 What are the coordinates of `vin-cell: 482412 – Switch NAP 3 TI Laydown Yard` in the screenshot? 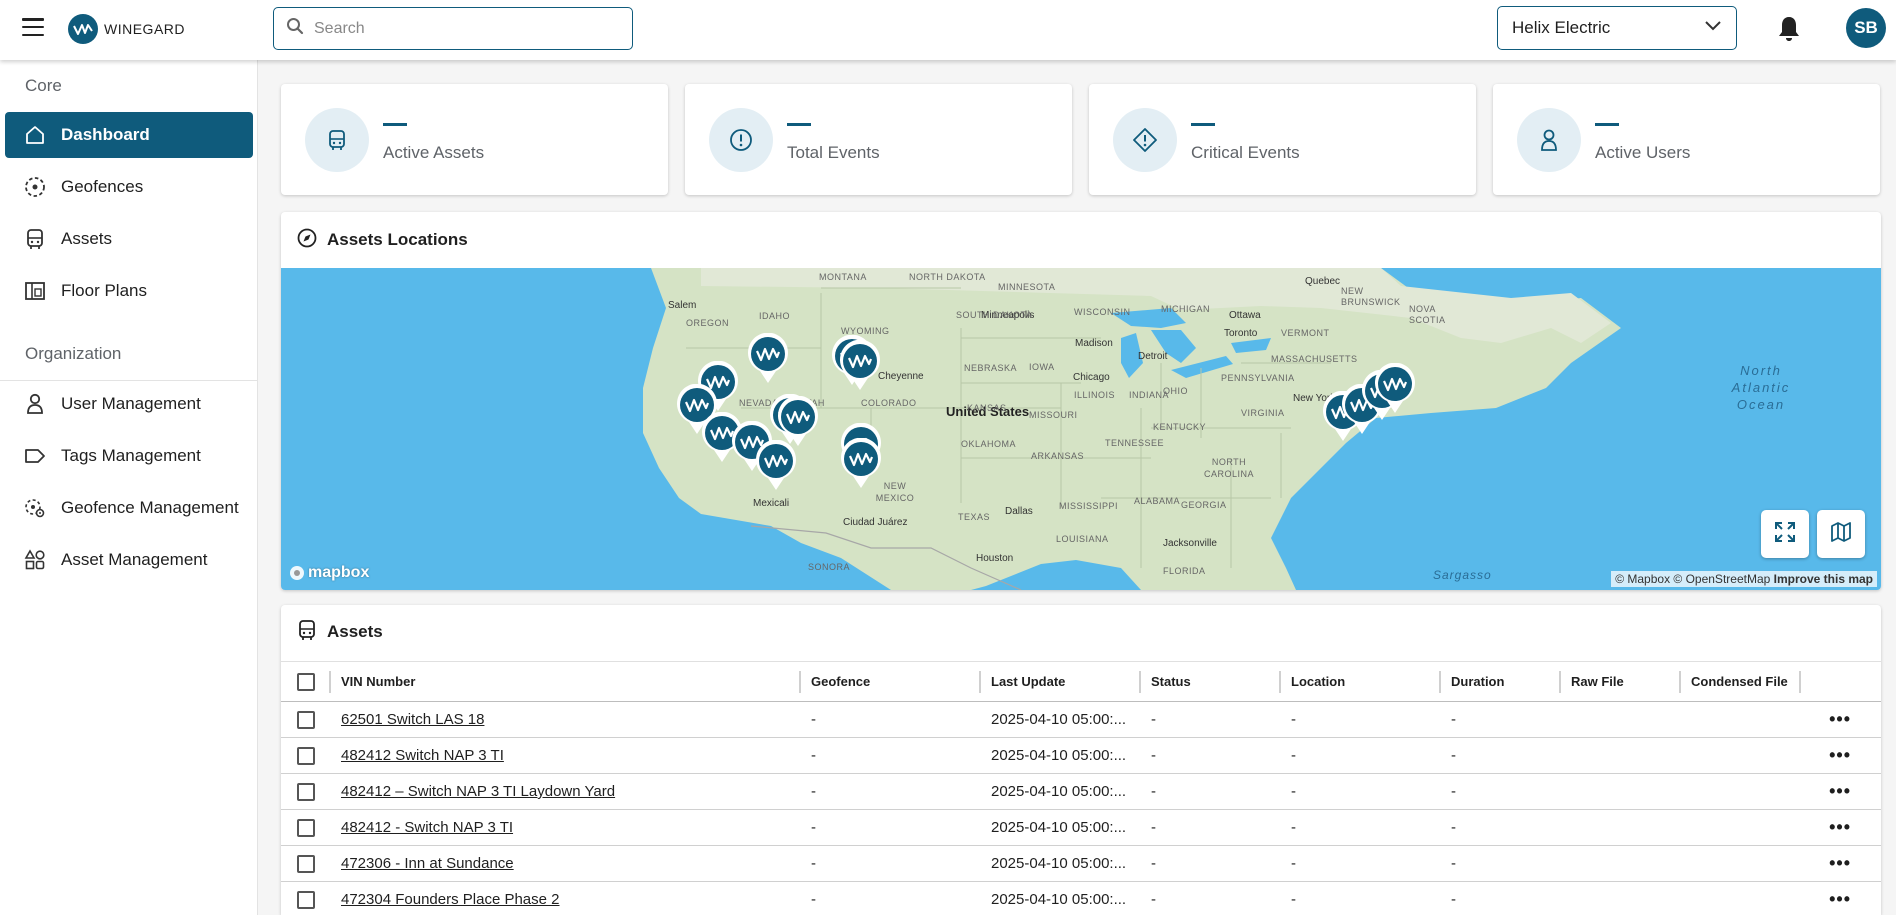 It's located at (566, 791).